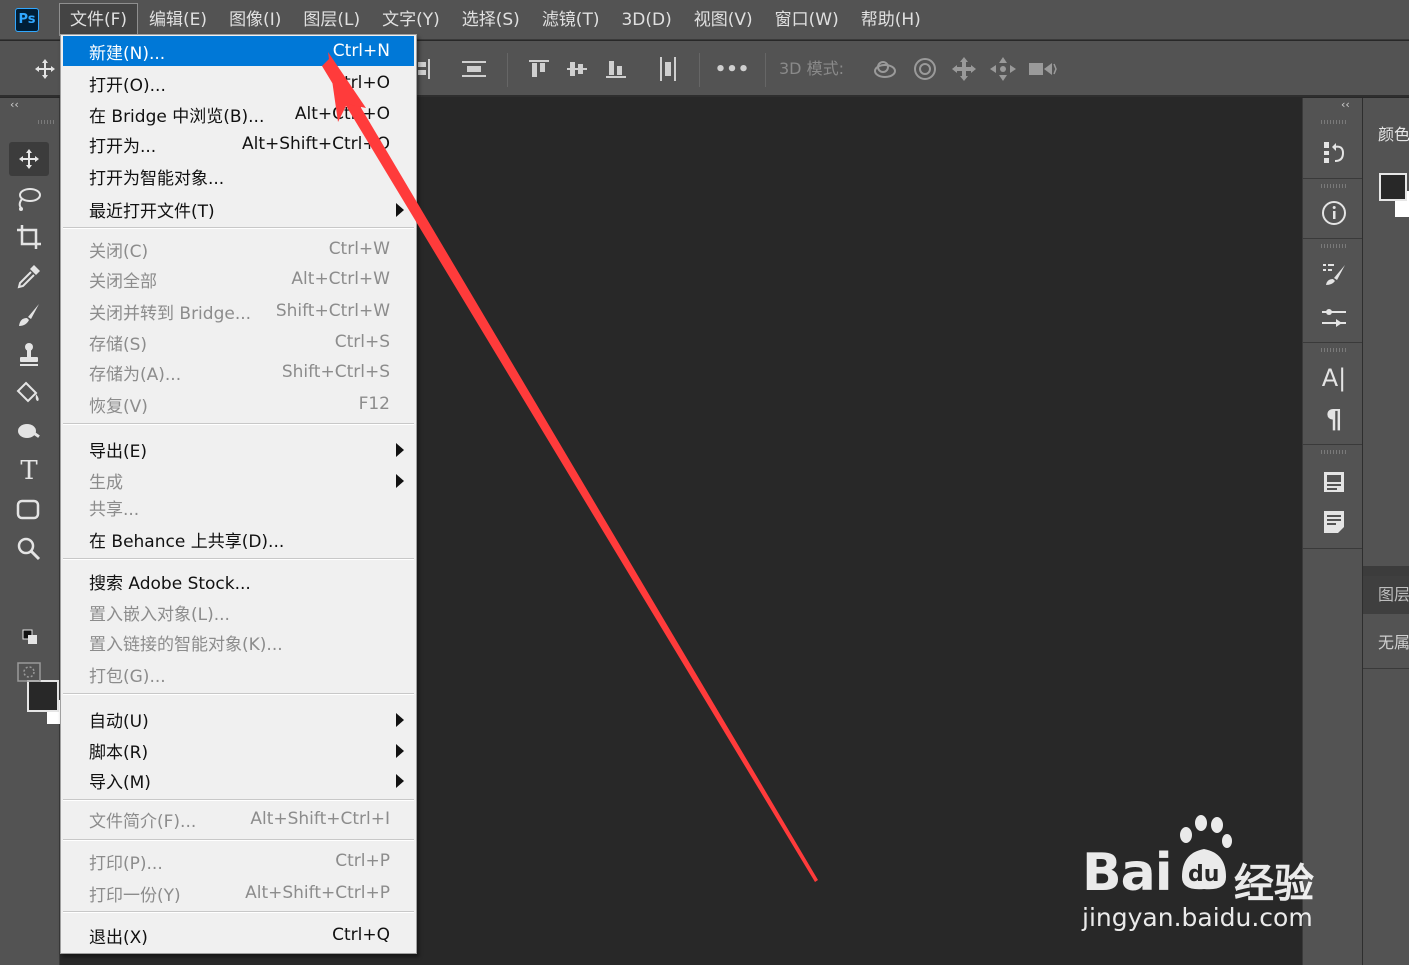 Image resolution: width=1409 pixels, height=965 pixels. What do you see at coordinates (1003, 69) in the screenshot?
I see `3d-slide-icon` at bounding box center [1003, 69].